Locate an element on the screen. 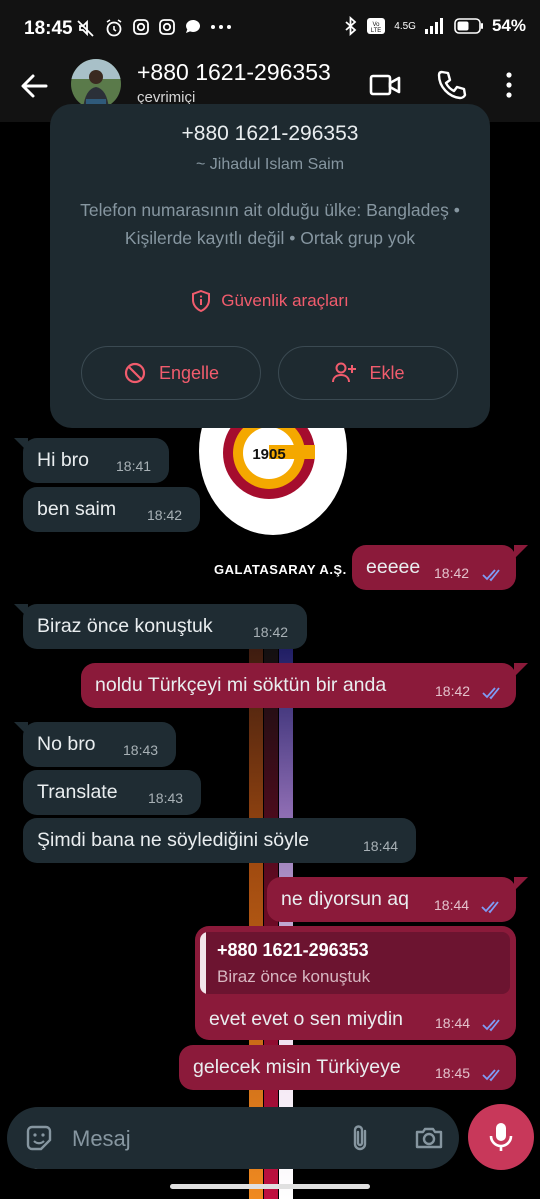 The width and height of the screenshot is (540, 1199). message-outgoing: noldu Türkçeyi mi söktün bir anda 18:42 is located at coordinates (298, 685).